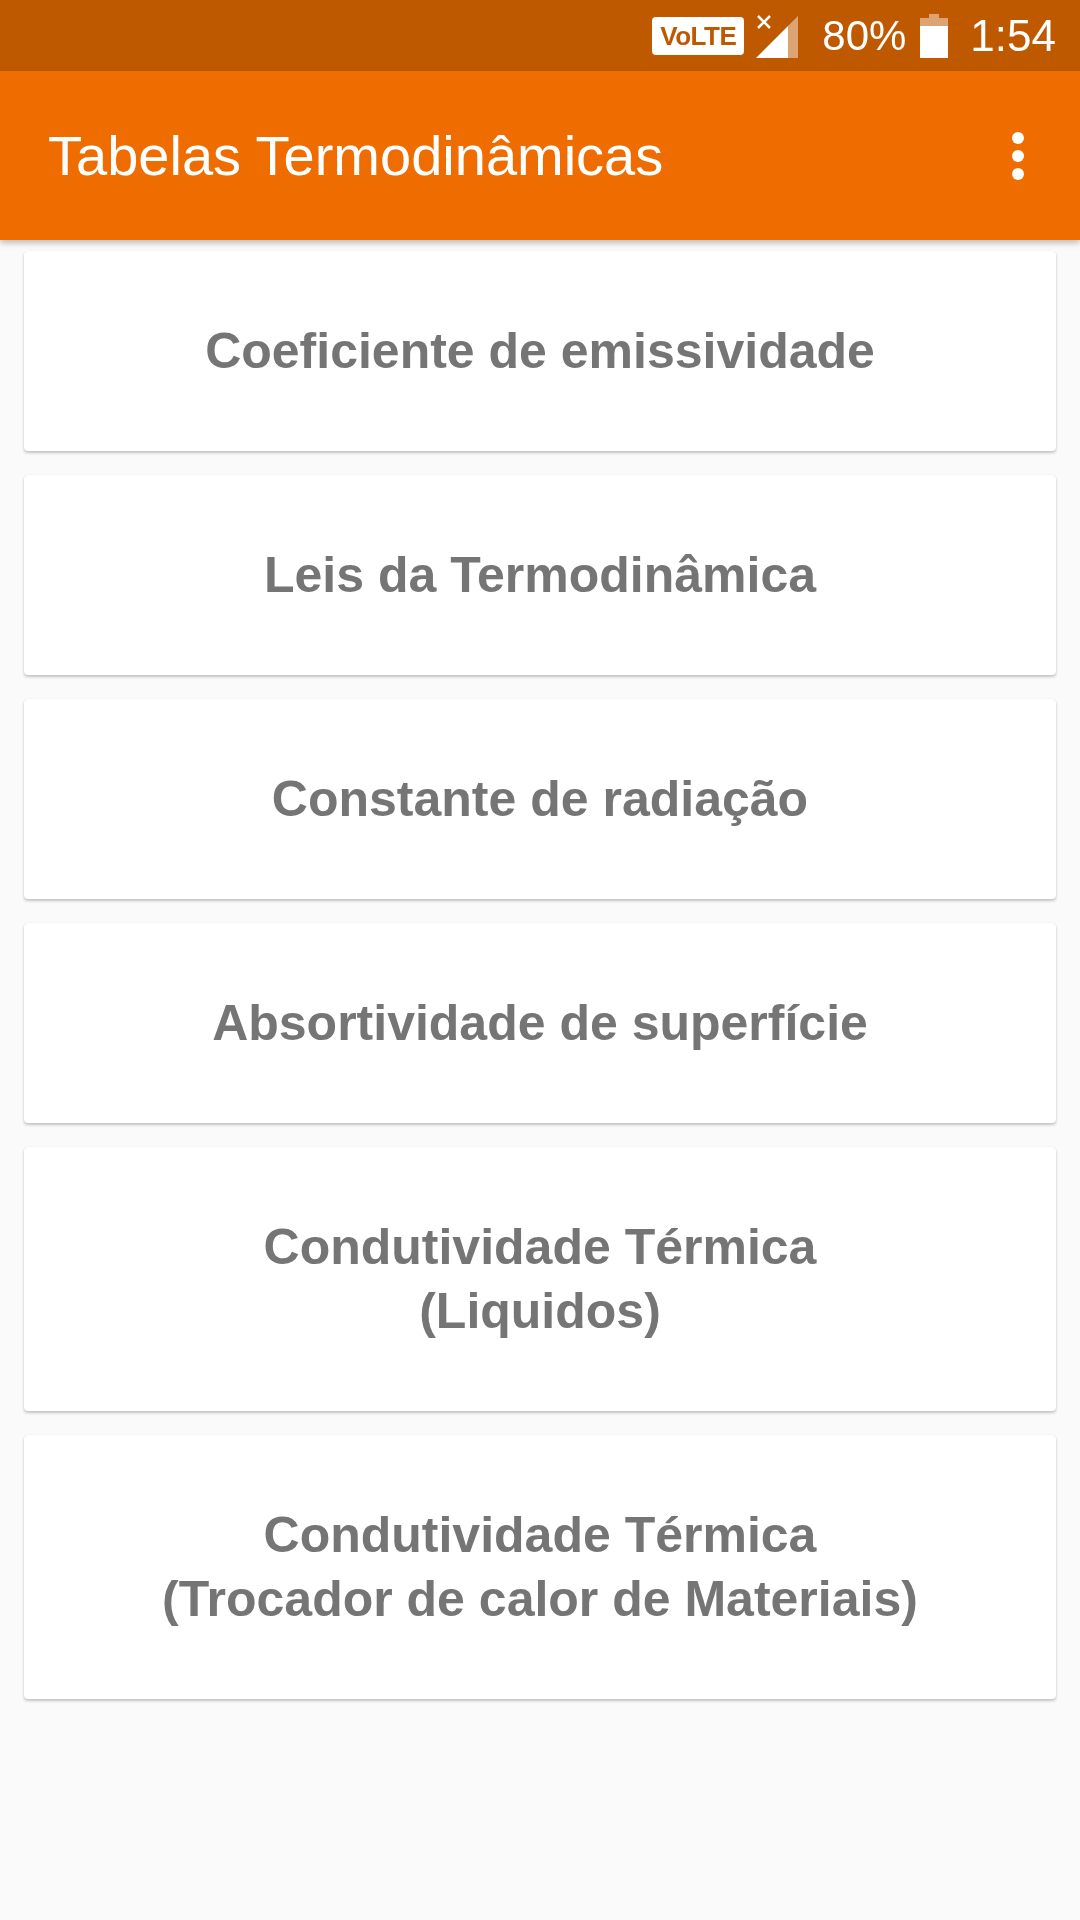  Describe the element at coordinates (1018, 155) in the screenshot. I see `more-options-icon` at that location.